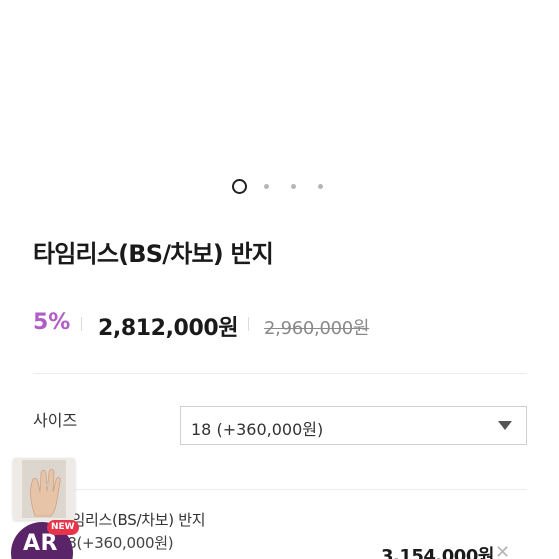  Describe the element at coordinates (153, 254) in the screenshot. I see `product-title: 타임리스(BS/차보) 반지` at that location.